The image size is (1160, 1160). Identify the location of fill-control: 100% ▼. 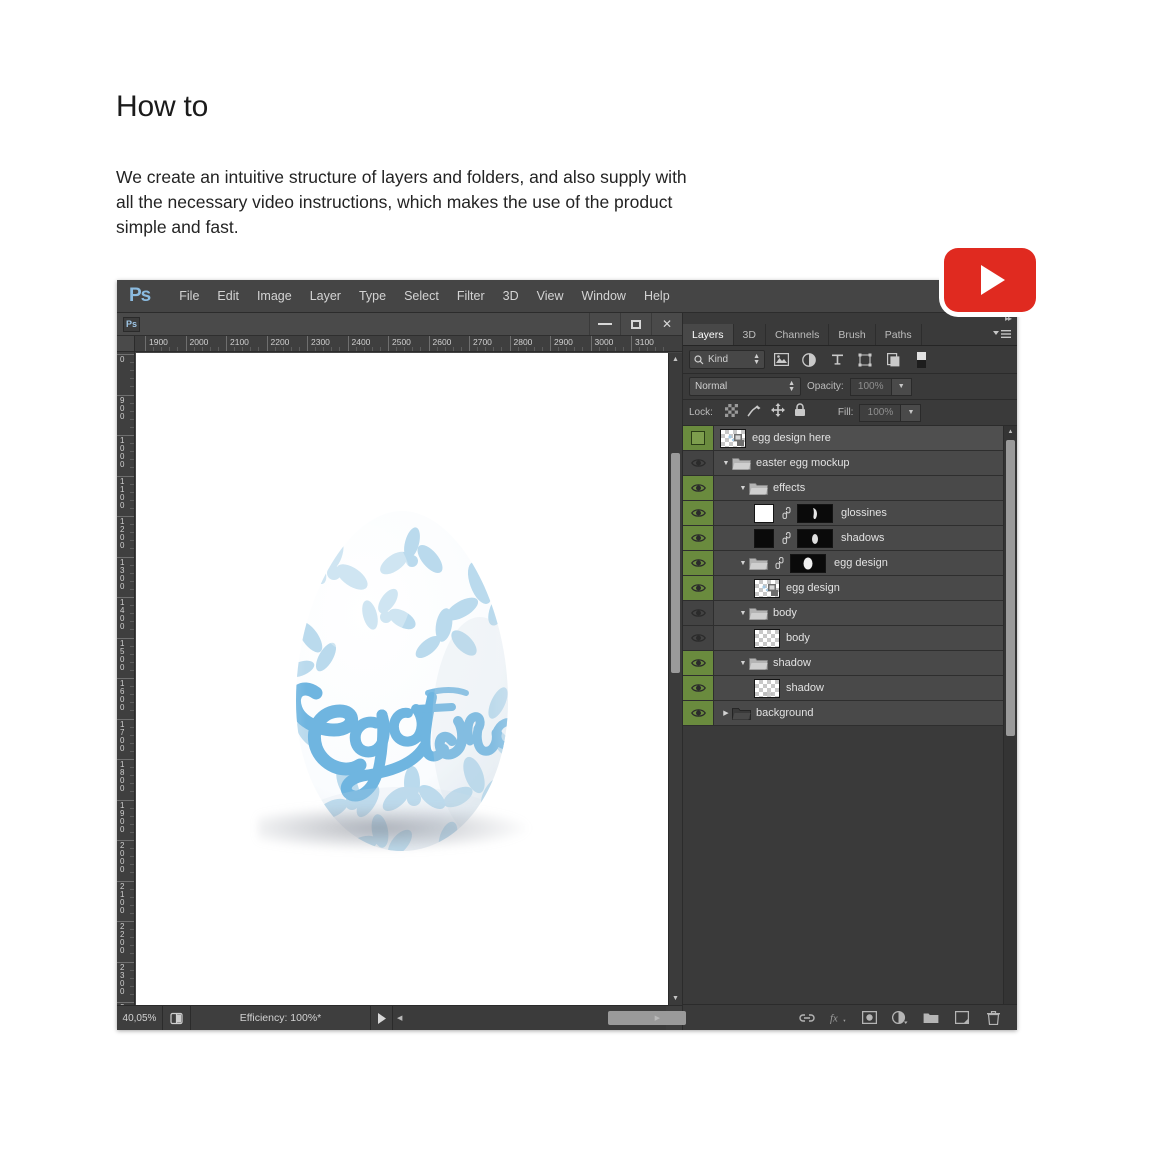
(890, 412).